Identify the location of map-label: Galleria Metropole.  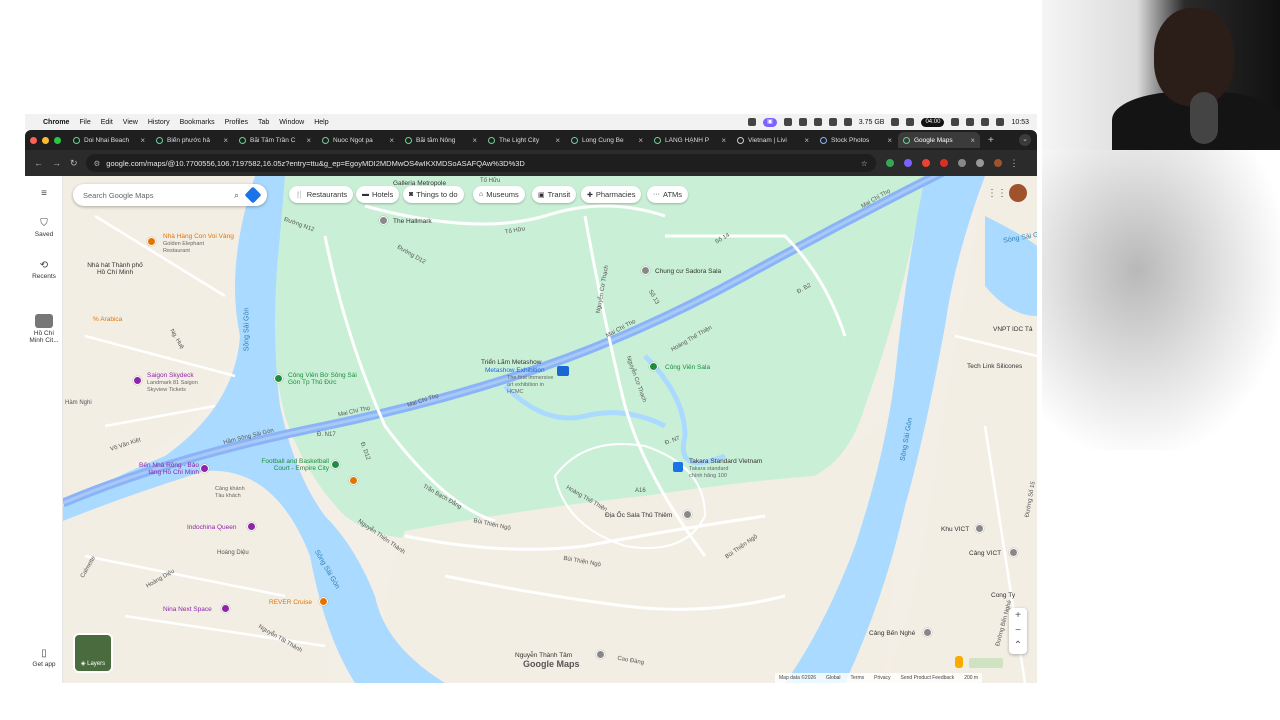
(419, 183).